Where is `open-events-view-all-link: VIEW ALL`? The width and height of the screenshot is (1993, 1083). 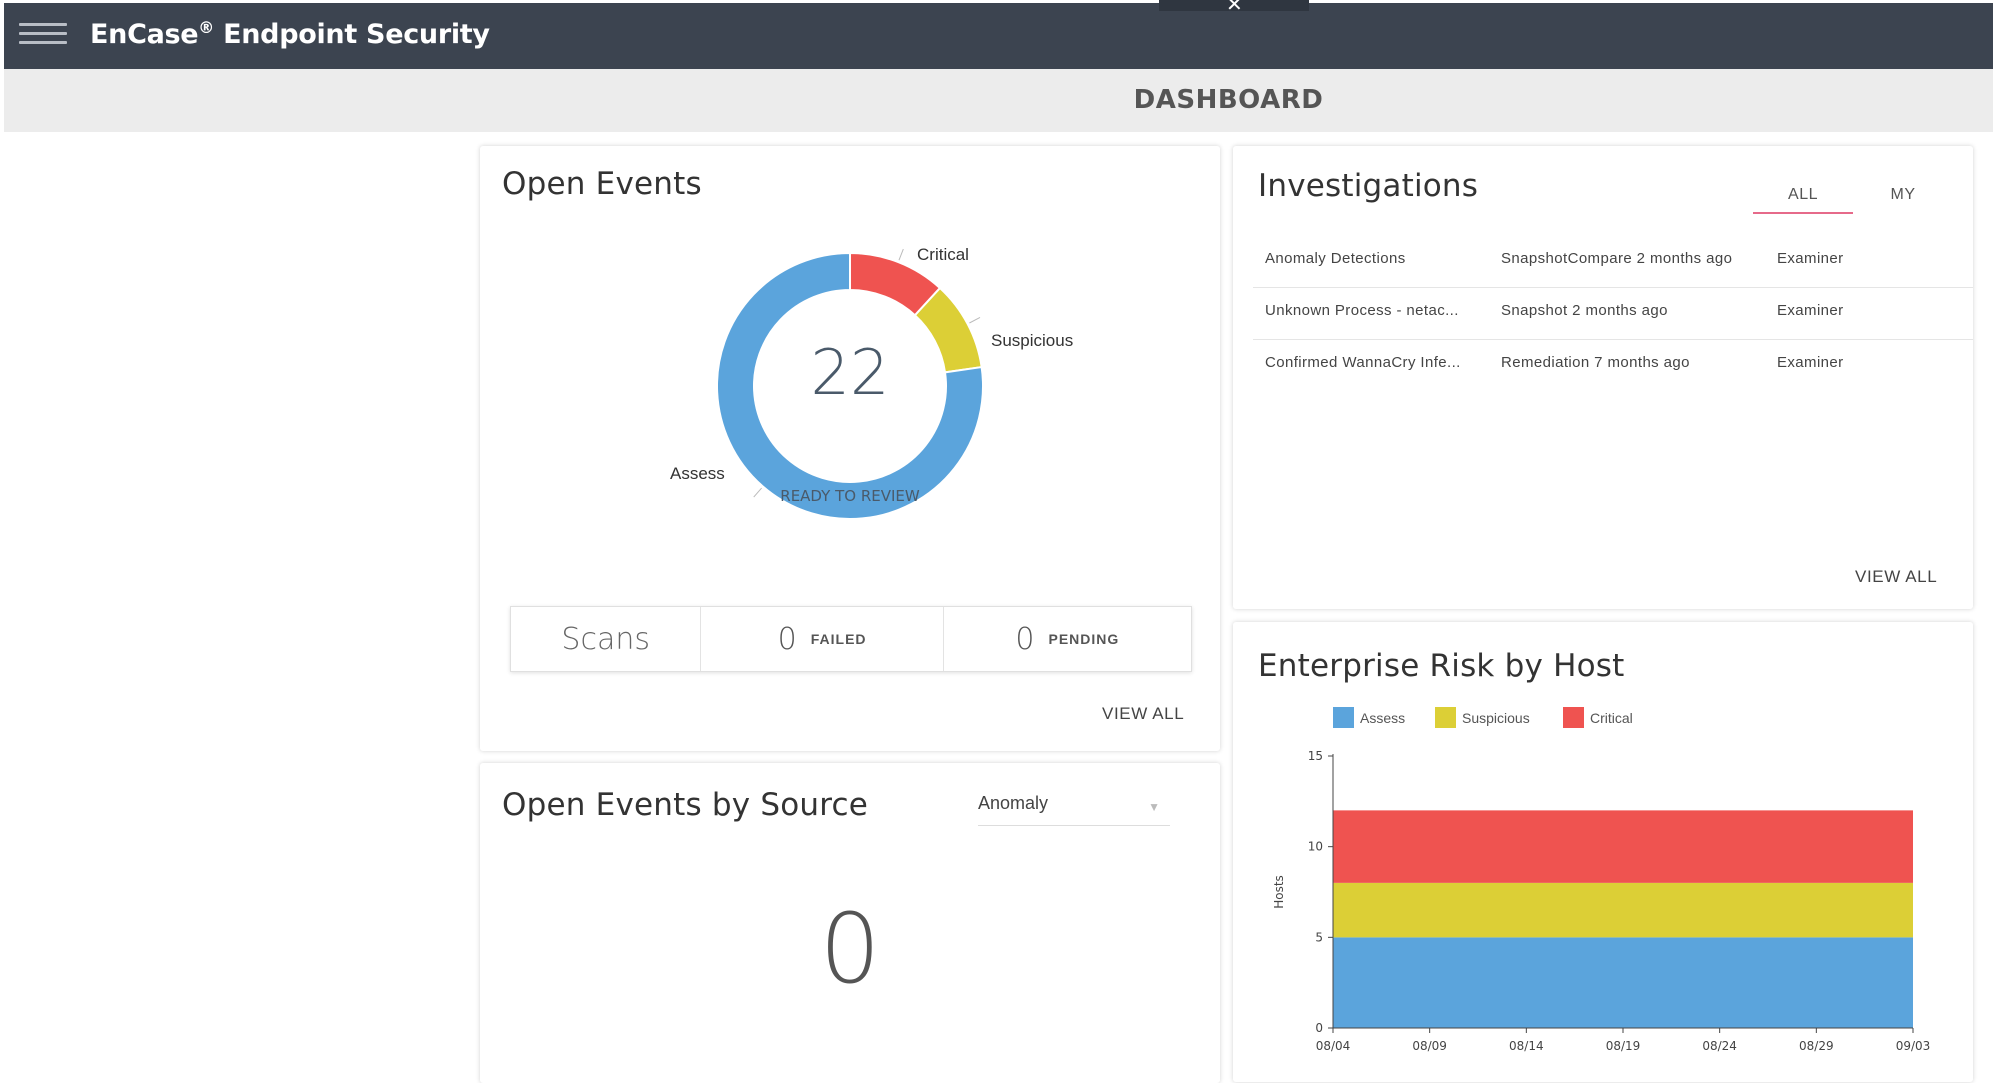
open-events-view-all-link: VIEW ALL is located at coordinates (1143, 714).